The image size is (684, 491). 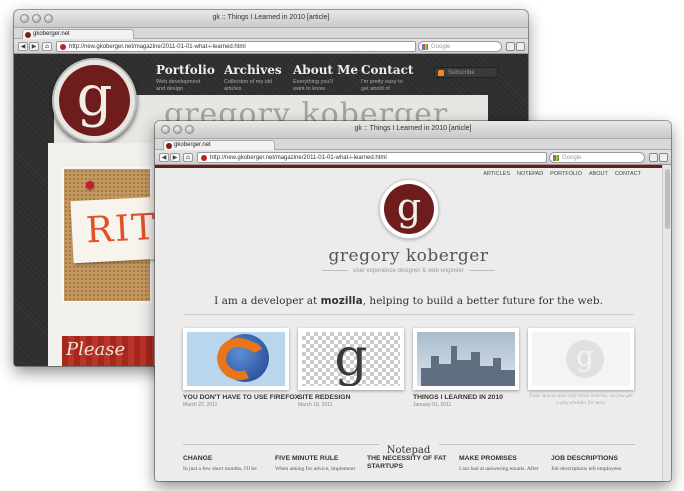 I want to click on skyline-thumbnail, so click(x=466, y=359).